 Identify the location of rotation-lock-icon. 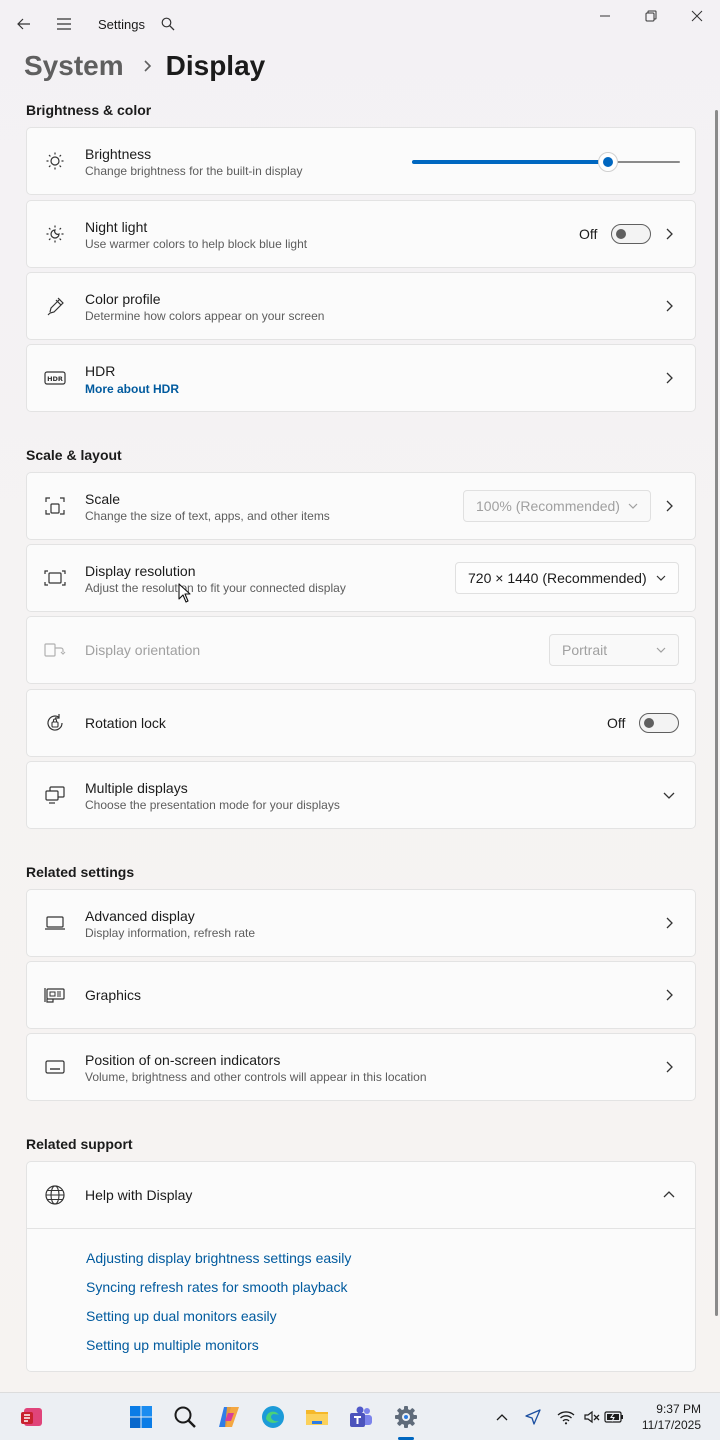
(55, 723).